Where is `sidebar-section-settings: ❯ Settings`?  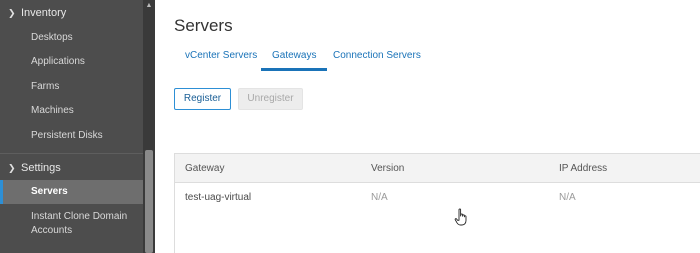 sidebar-section-settings: ❯ Settings is located at coordinates (71, 168).